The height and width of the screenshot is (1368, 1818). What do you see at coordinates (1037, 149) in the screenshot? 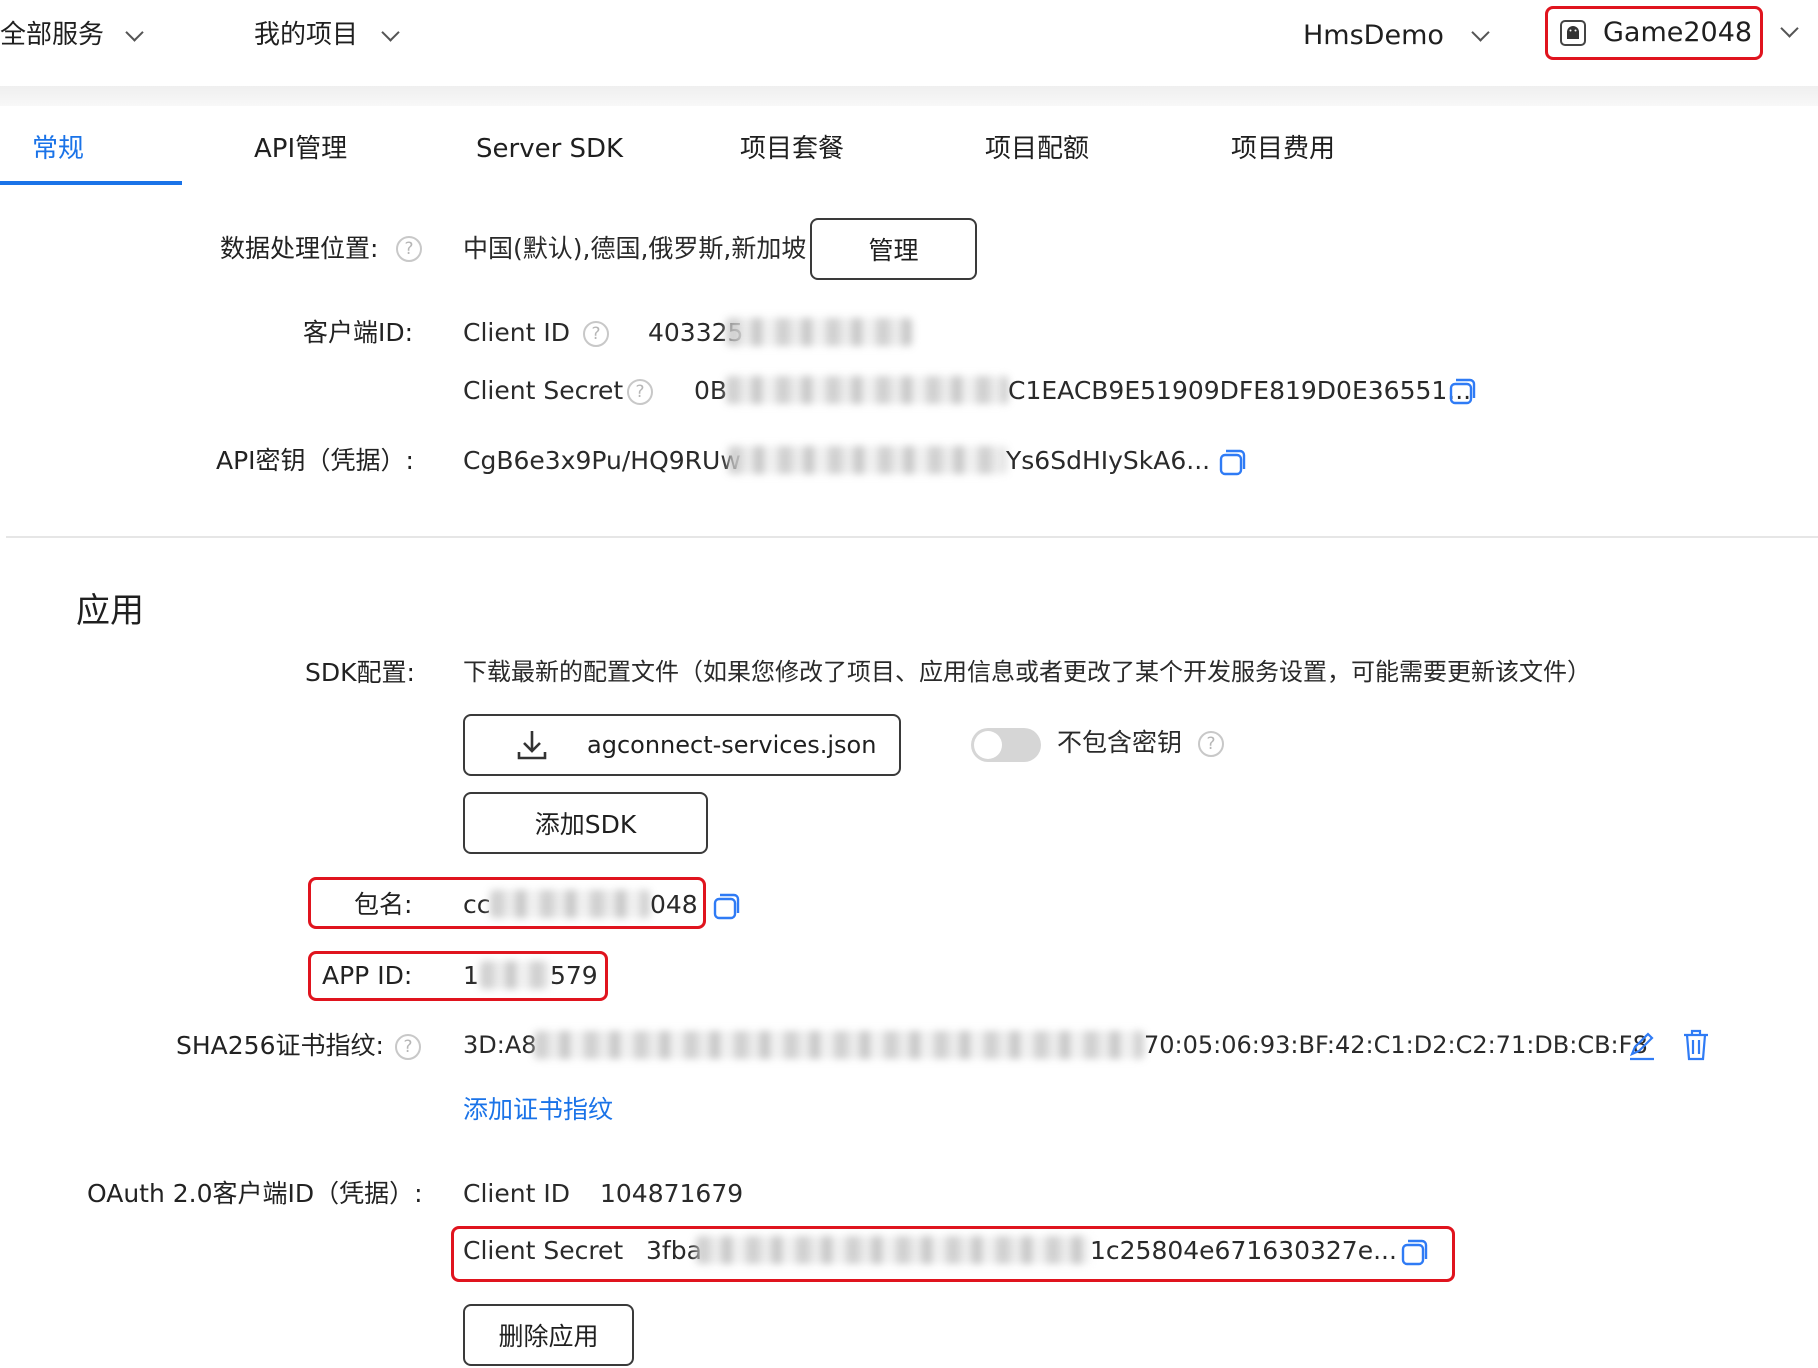
I see `tab-project-quota: 项目配额` at bounding box center [1037, 149].